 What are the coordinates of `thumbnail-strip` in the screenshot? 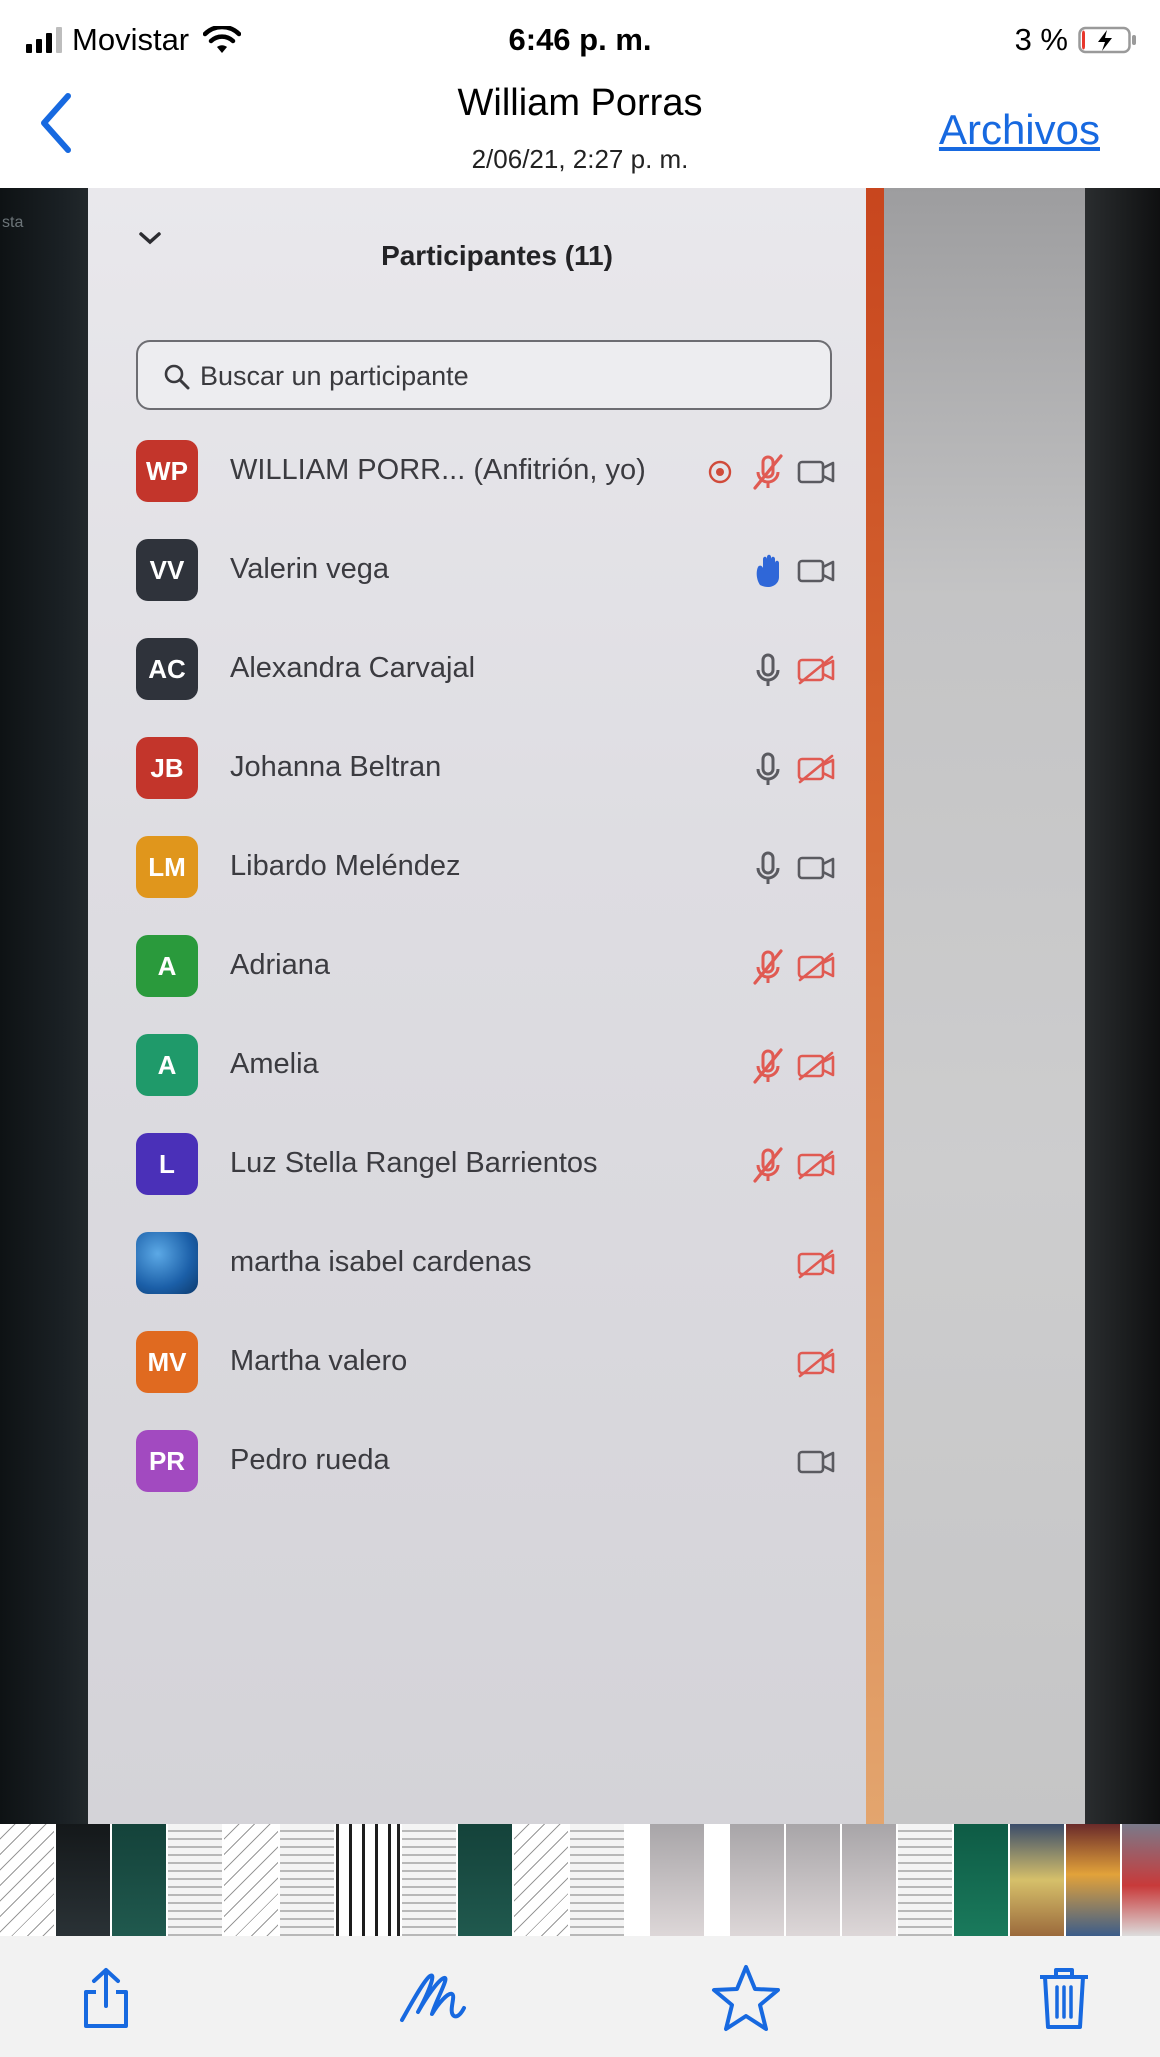 It's located at (580, 1880).